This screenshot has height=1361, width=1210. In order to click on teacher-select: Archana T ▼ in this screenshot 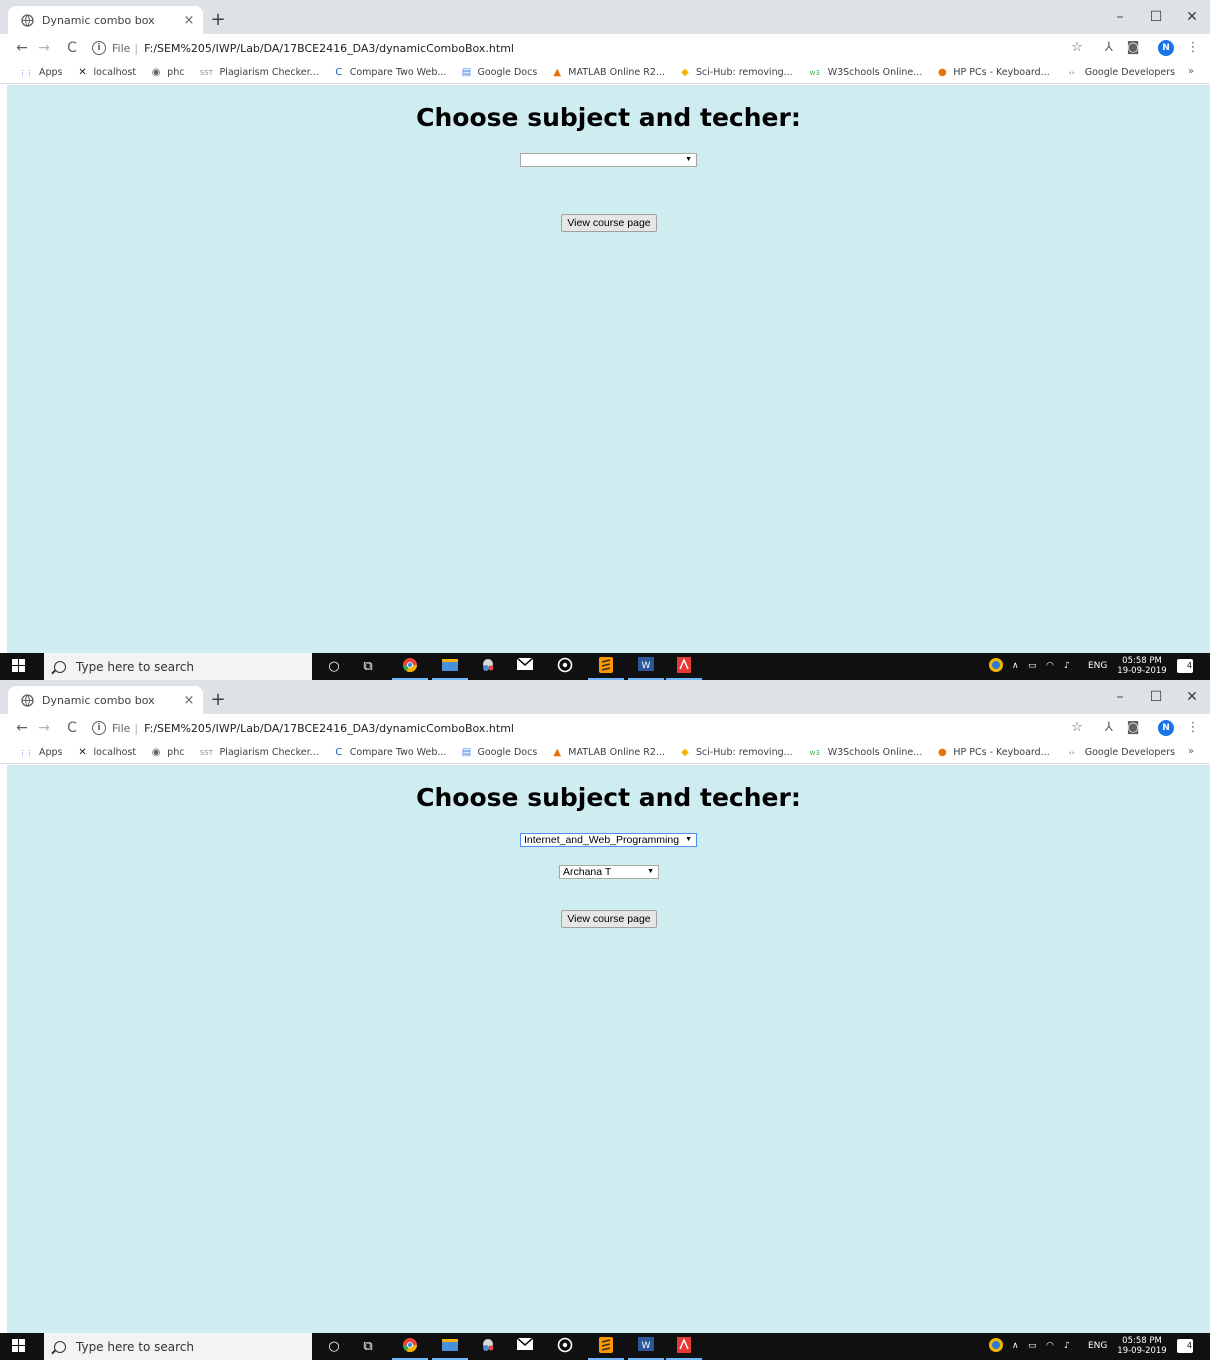, I will do `click(609, 872)`.